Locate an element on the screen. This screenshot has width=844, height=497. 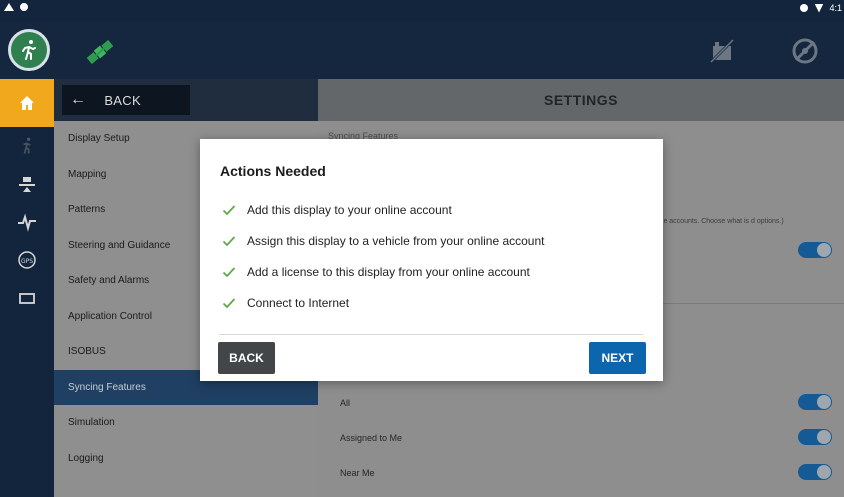
home-icon is located at coordinates (27, 103).